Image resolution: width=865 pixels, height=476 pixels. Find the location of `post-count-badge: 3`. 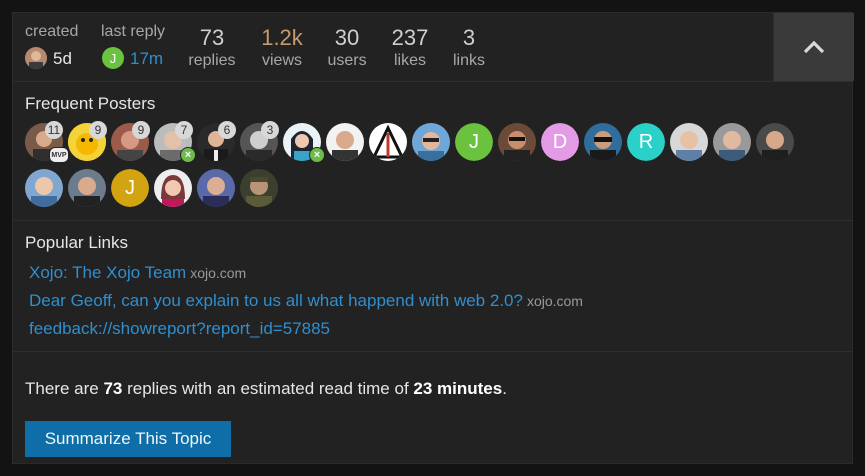

post-count-badge: 3 is located at coordinates (270, 130).